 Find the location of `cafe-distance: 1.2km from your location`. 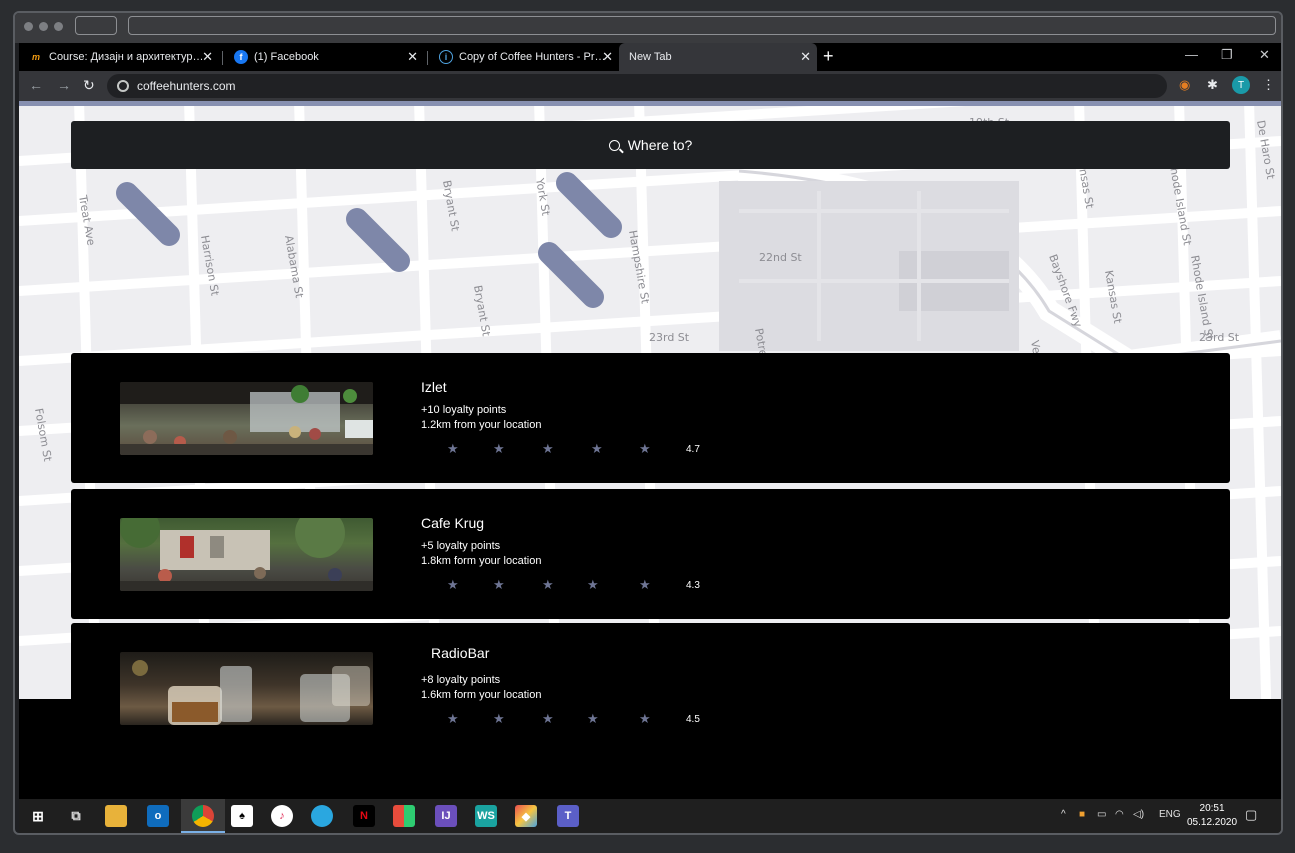

cafe-distance: 1.2km from your location is located at coordinates (481, 425).